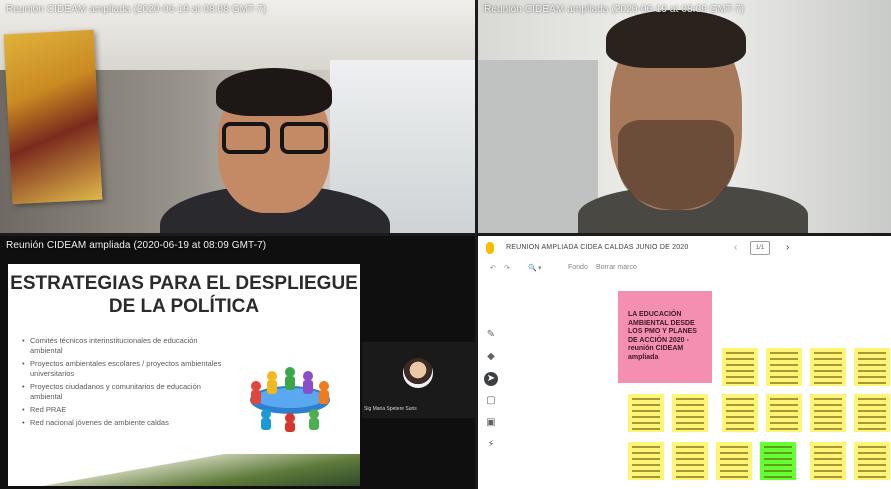  Describe the element at coordinates (578, 267) in the screenshot. I see `background-button: Fondo` at that location.